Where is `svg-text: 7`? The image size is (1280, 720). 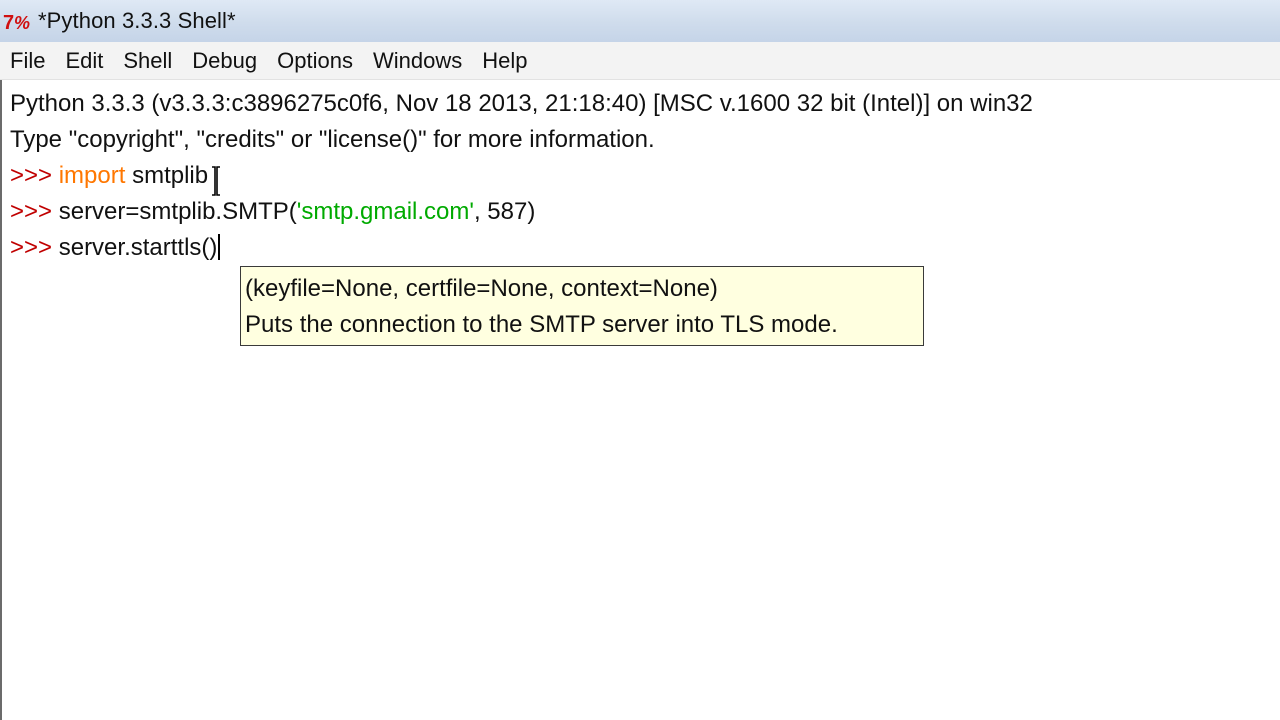 svg-text: 7 is located at coordinates (8, 22).